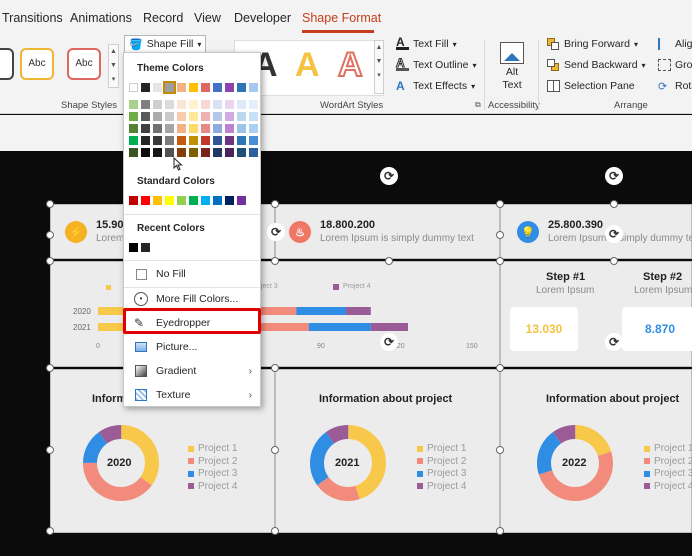 The image size is (692, 556). I want to click on texture-item: Texture ›, so click(192, 395).